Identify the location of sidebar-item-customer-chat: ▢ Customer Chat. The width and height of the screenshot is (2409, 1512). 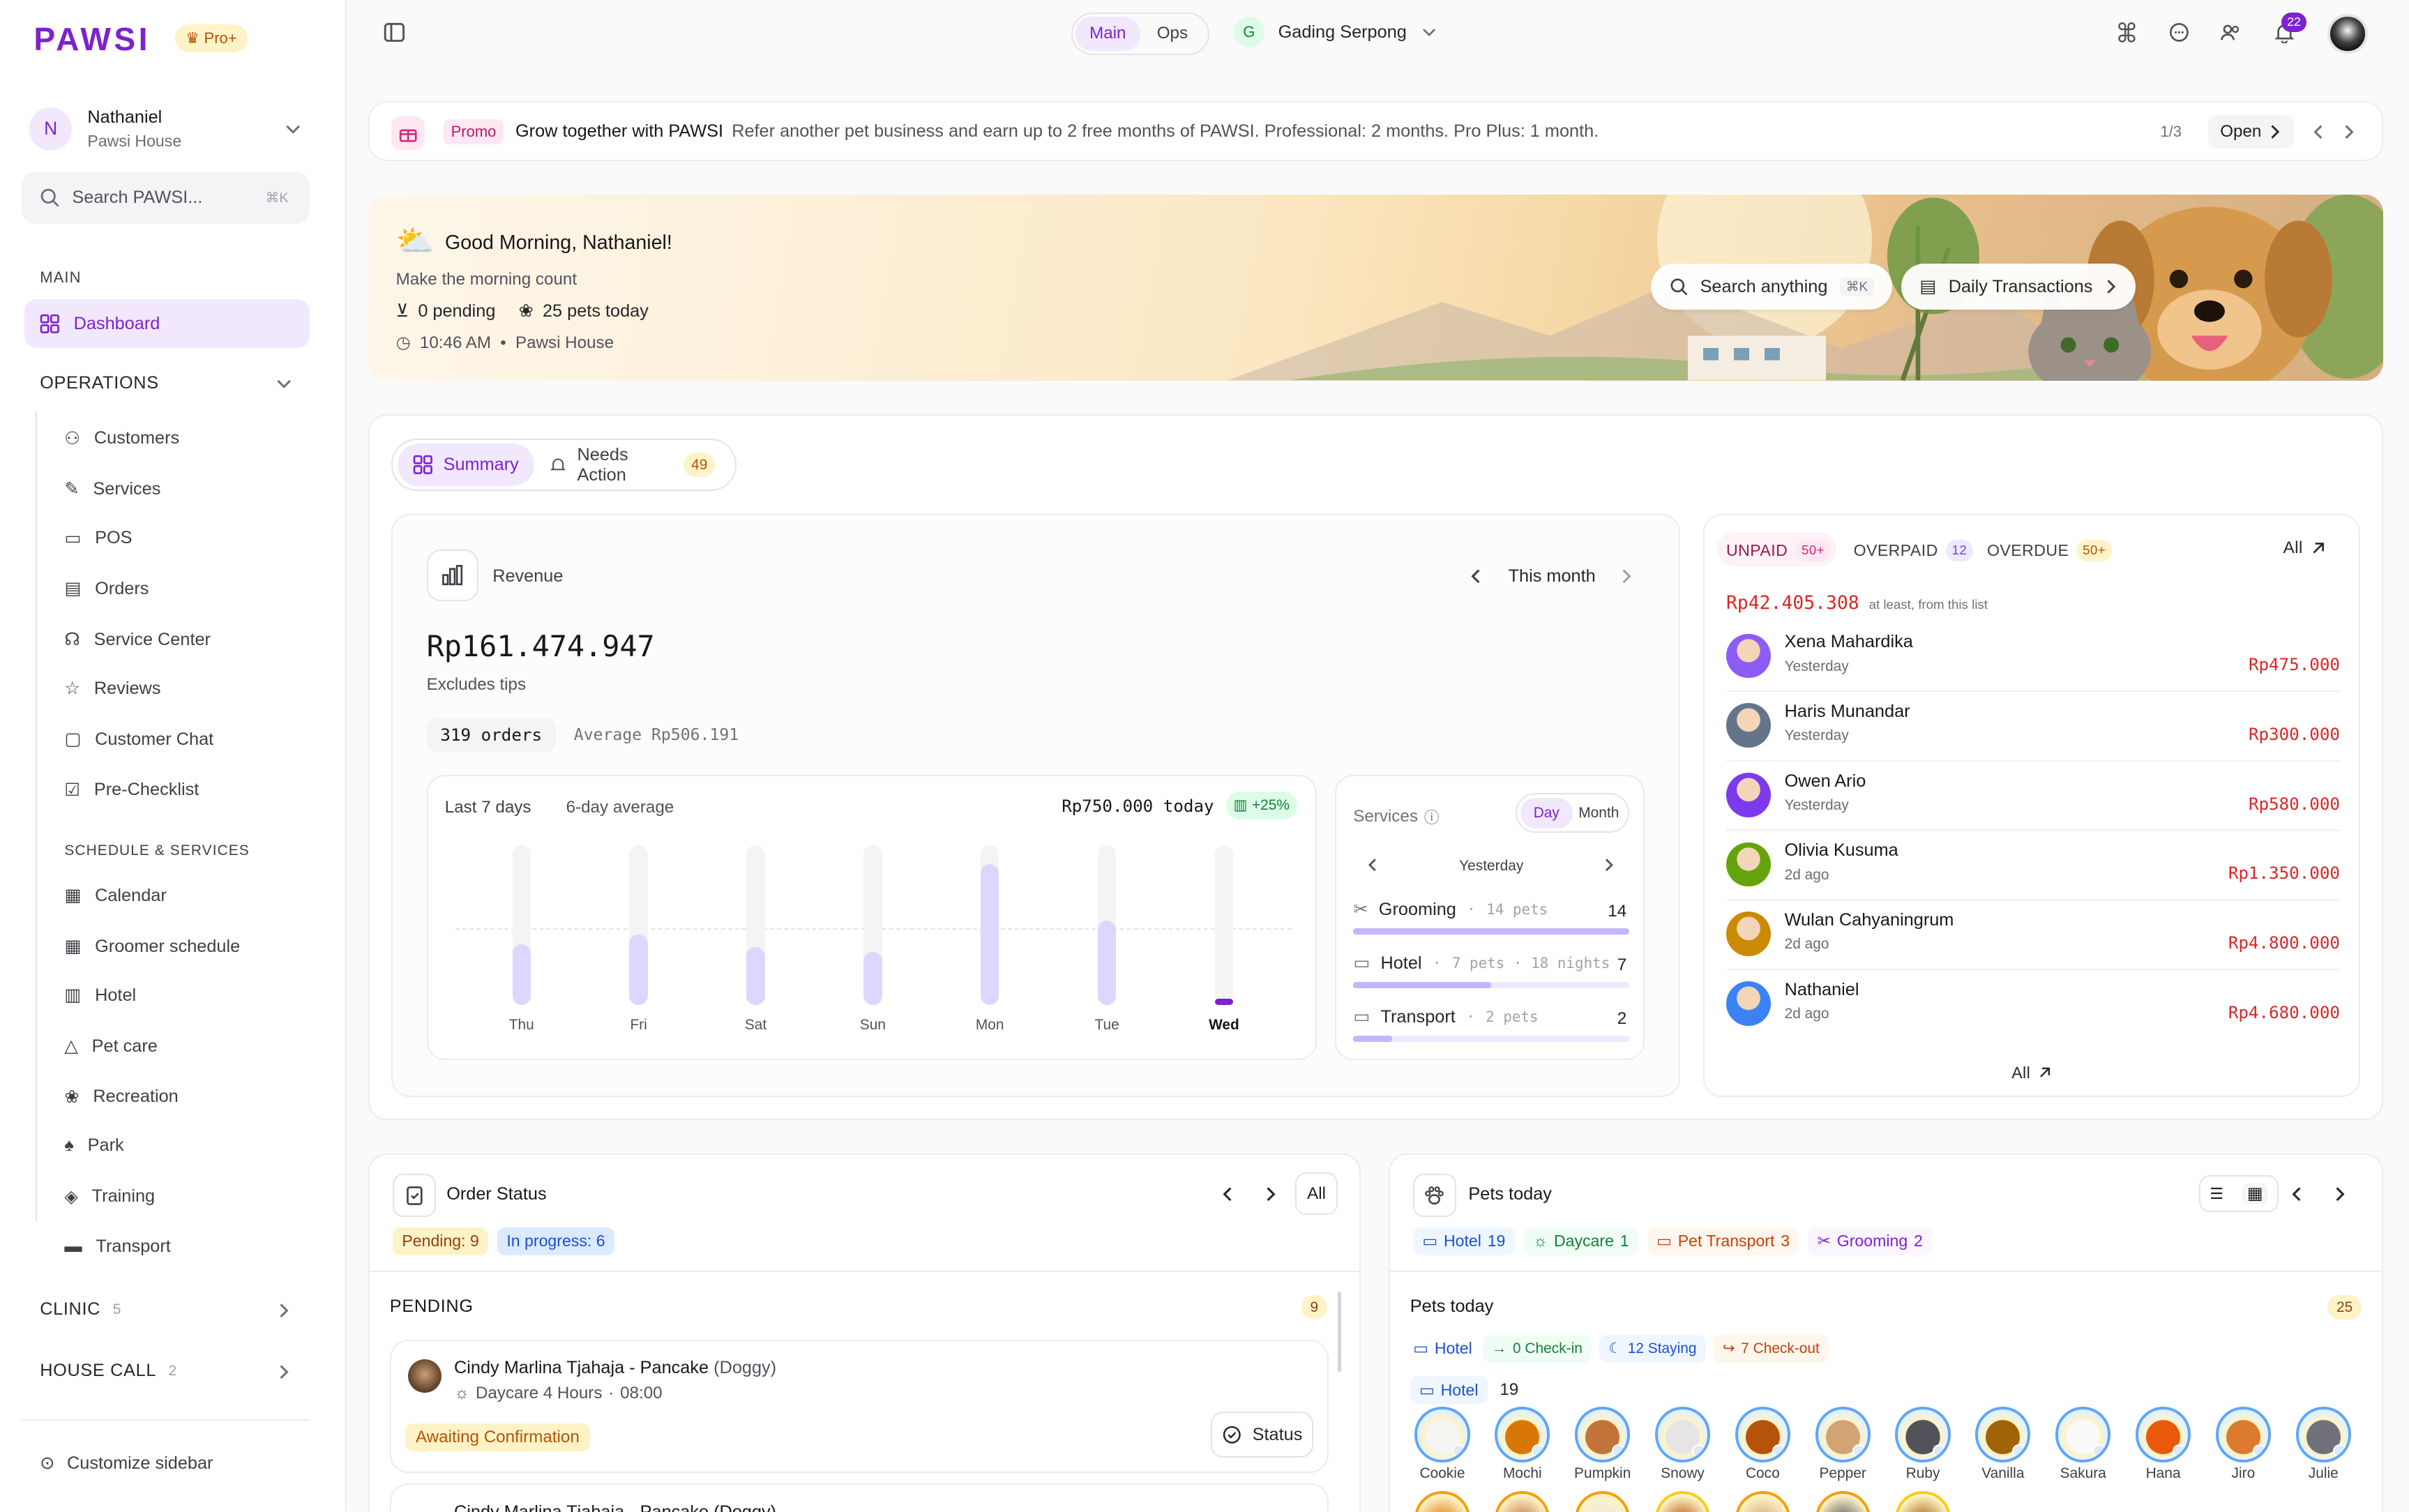
(138, 739).